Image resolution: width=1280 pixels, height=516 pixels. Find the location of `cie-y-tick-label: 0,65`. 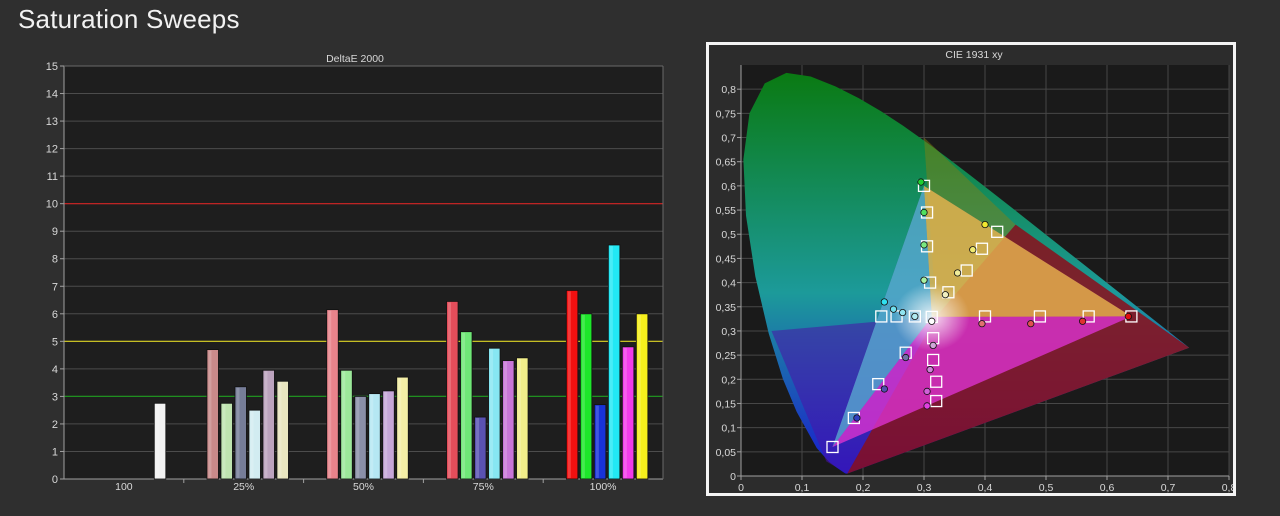

cie-y-tick-label: 0,65 is located at coordinates (726, 163).